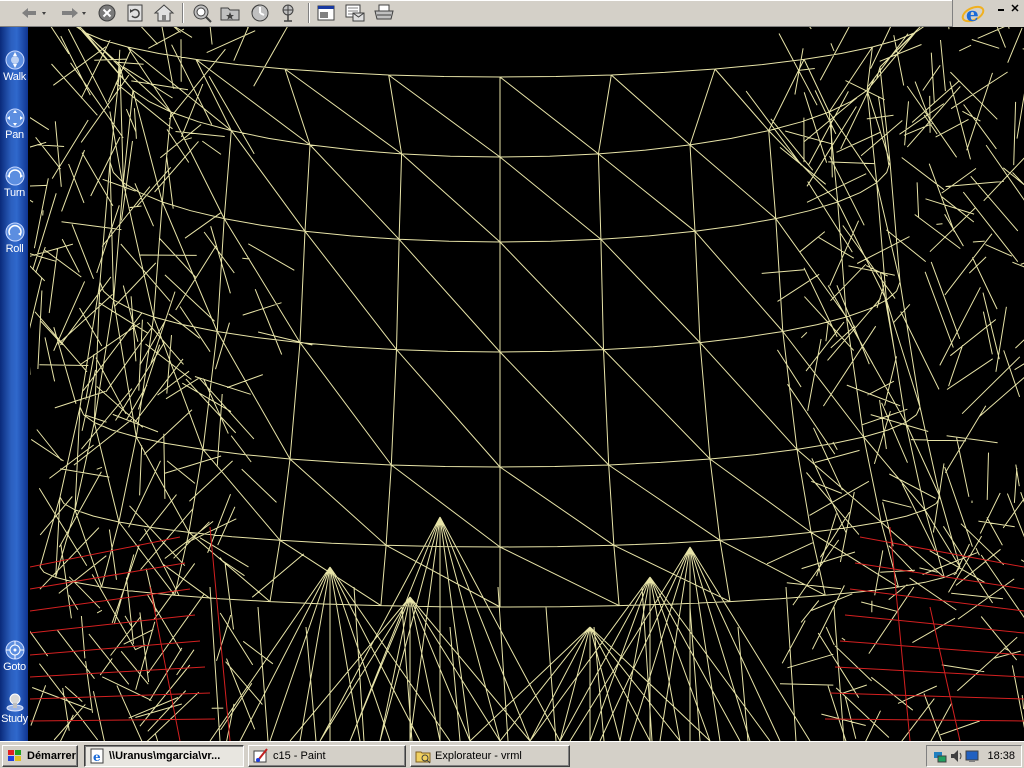  What do you see at coordinates (14, 135) in the screenshot?
I see `pan-label: Pan` at bounding box center [14, 135].